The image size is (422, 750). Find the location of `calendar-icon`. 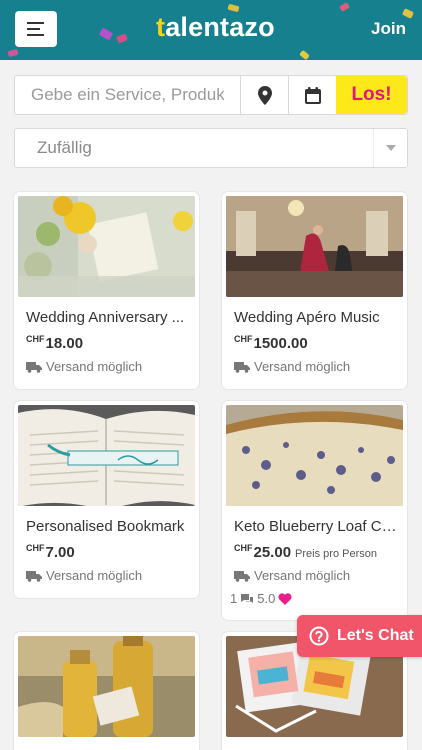

calendar-icon is located at coordinates (312, 95).